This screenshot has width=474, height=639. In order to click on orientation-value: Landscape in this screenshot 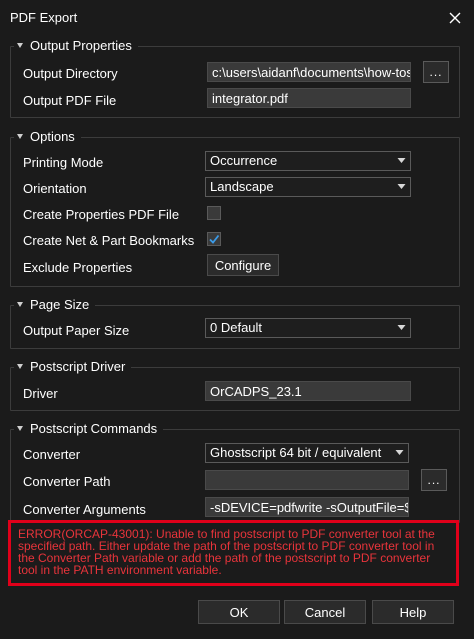, I will do `click(242, 186)`.